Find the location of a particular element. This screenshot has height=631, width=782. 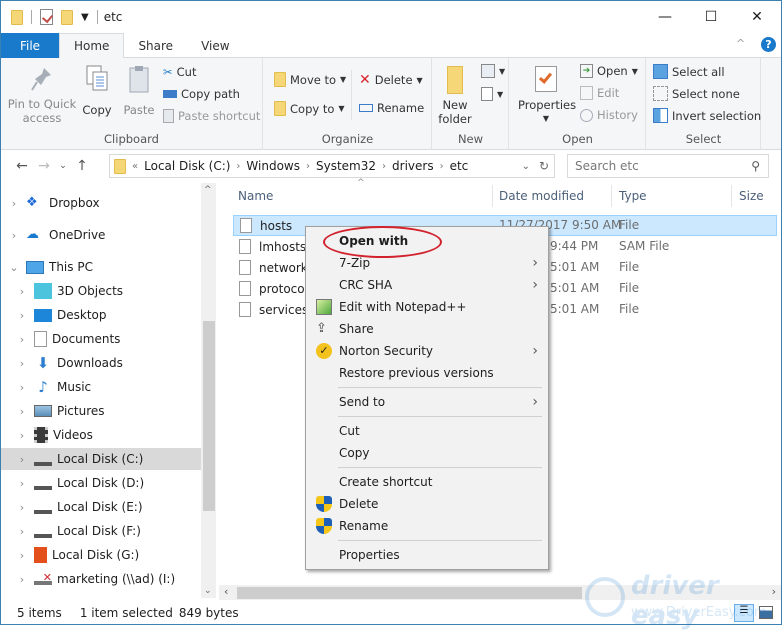

easy-access-button: ▼ is located at coordinates (492, 94).